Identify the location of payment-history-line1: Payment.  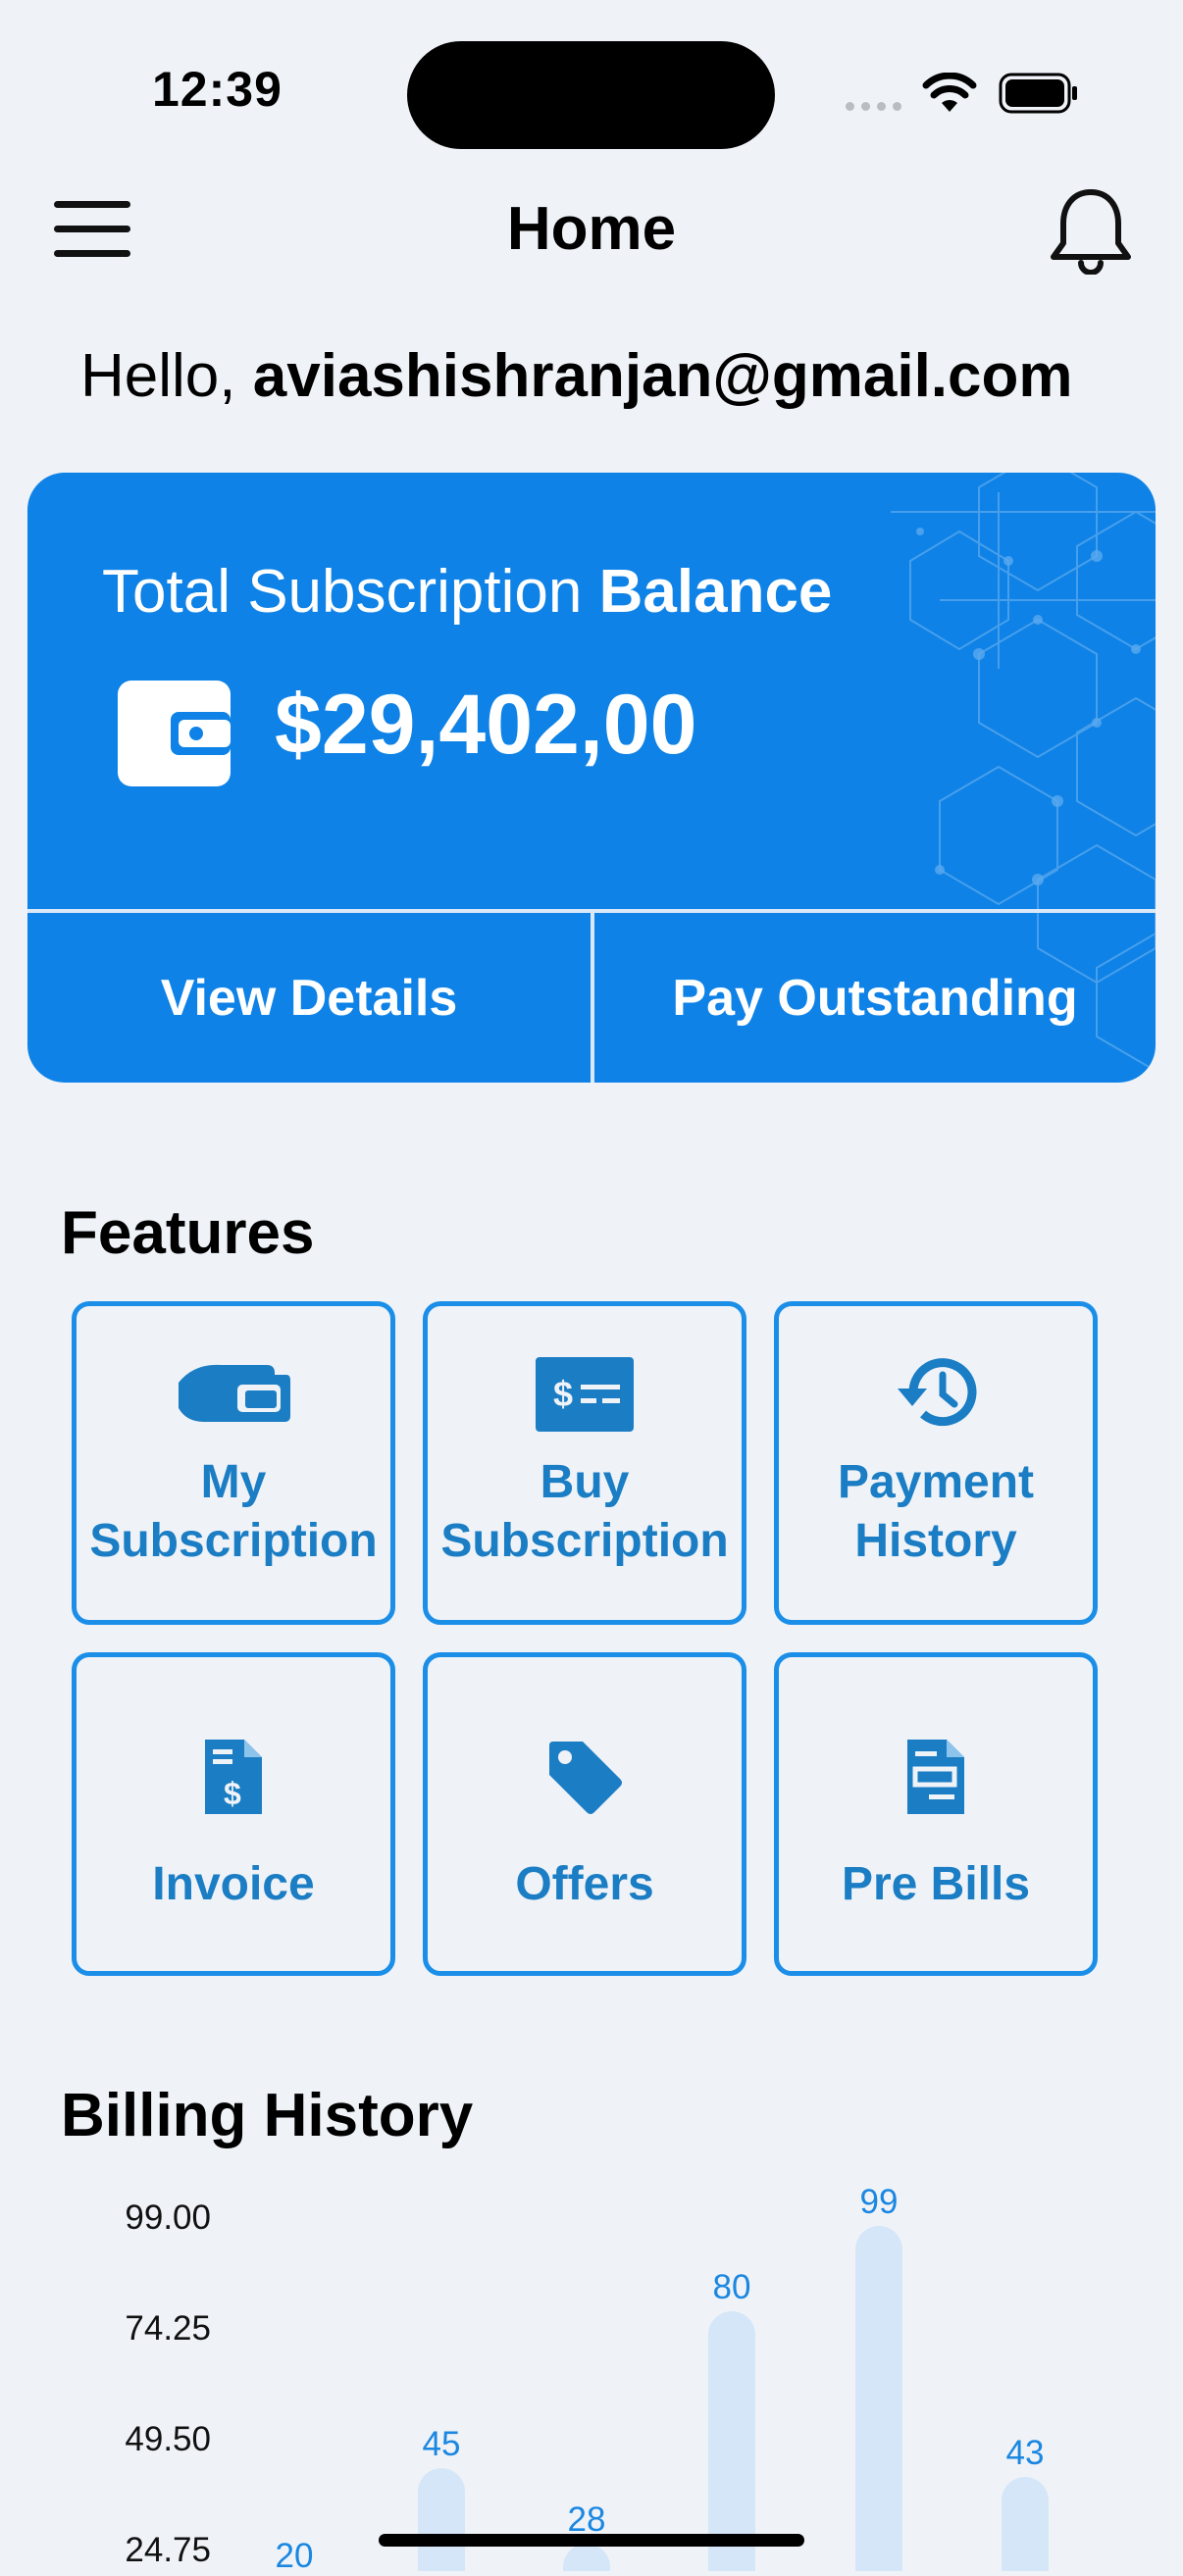
(936, 1482).